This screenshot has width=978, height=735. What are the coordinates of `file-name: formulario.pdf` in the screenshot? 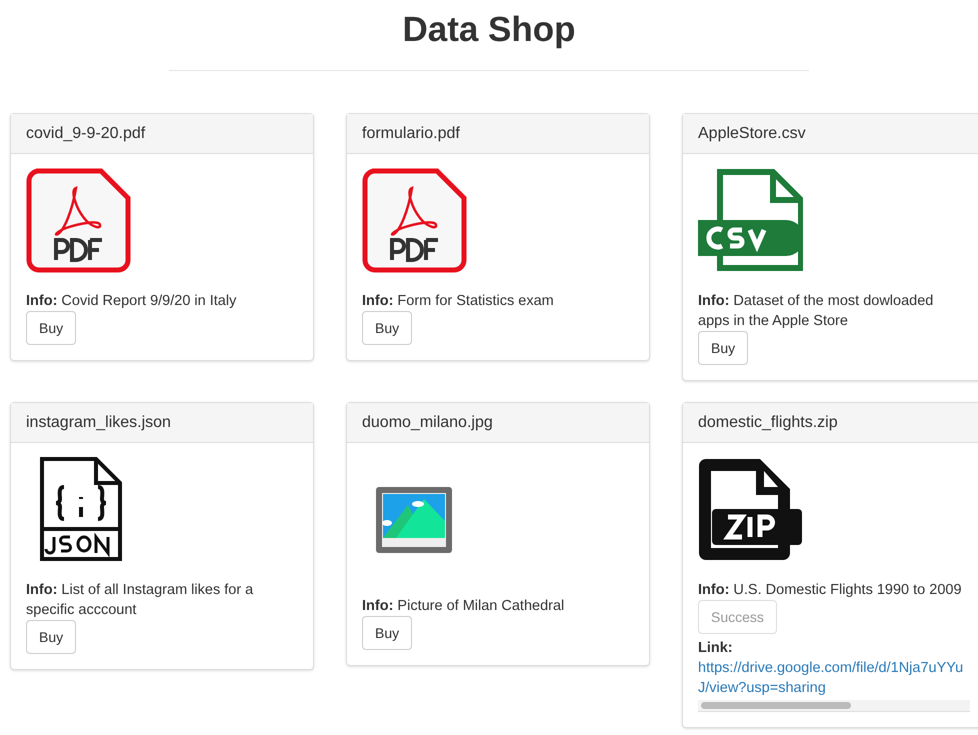 It's located at (411, 134).